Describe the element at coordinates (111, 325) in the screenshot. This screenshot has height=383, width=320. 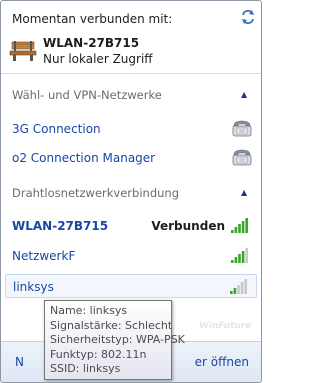
I see `tooltip-signal: Signalstärke: Schlecht` at that location.